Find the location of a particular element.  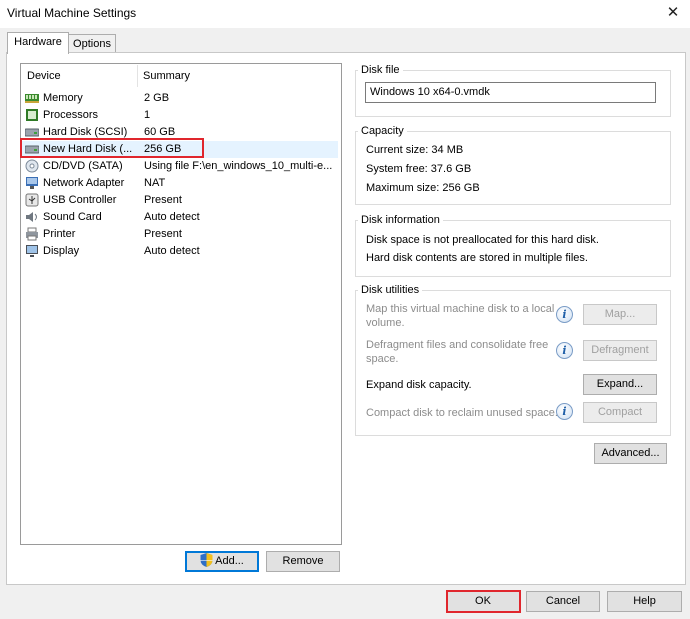

disk-file-label: Disk file is located at coordinates (380, 70).